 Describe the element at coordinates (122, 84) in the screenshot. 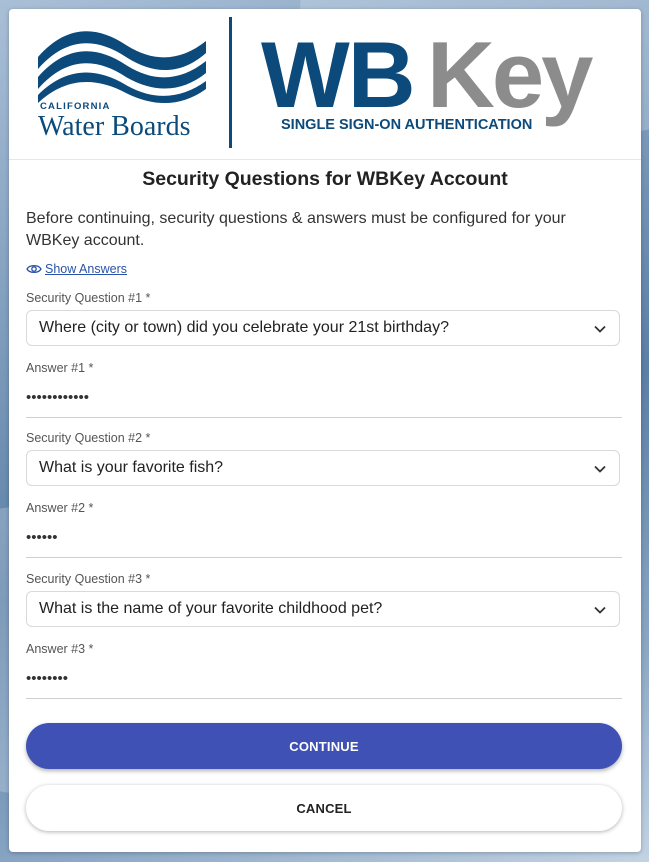

I see `water-boards-logo: CALIFORNIA Water Boards` at that location.